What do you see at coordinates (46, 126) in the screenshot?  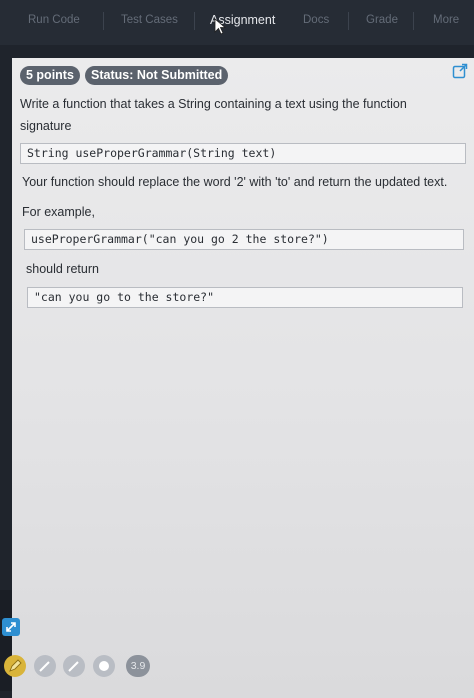 I see `intro-text-line-2: signature` at bounding box center [46, 126].